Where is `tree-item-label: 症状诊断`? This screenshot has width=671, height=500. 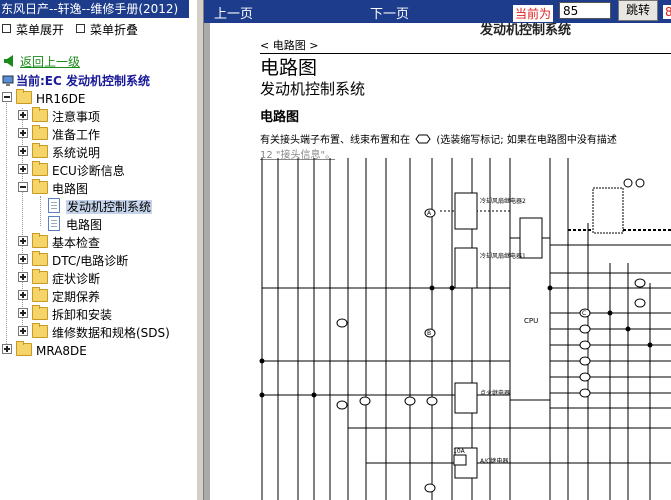 tree-item-label: 症状诊断 is located at coordinates (76, 279).